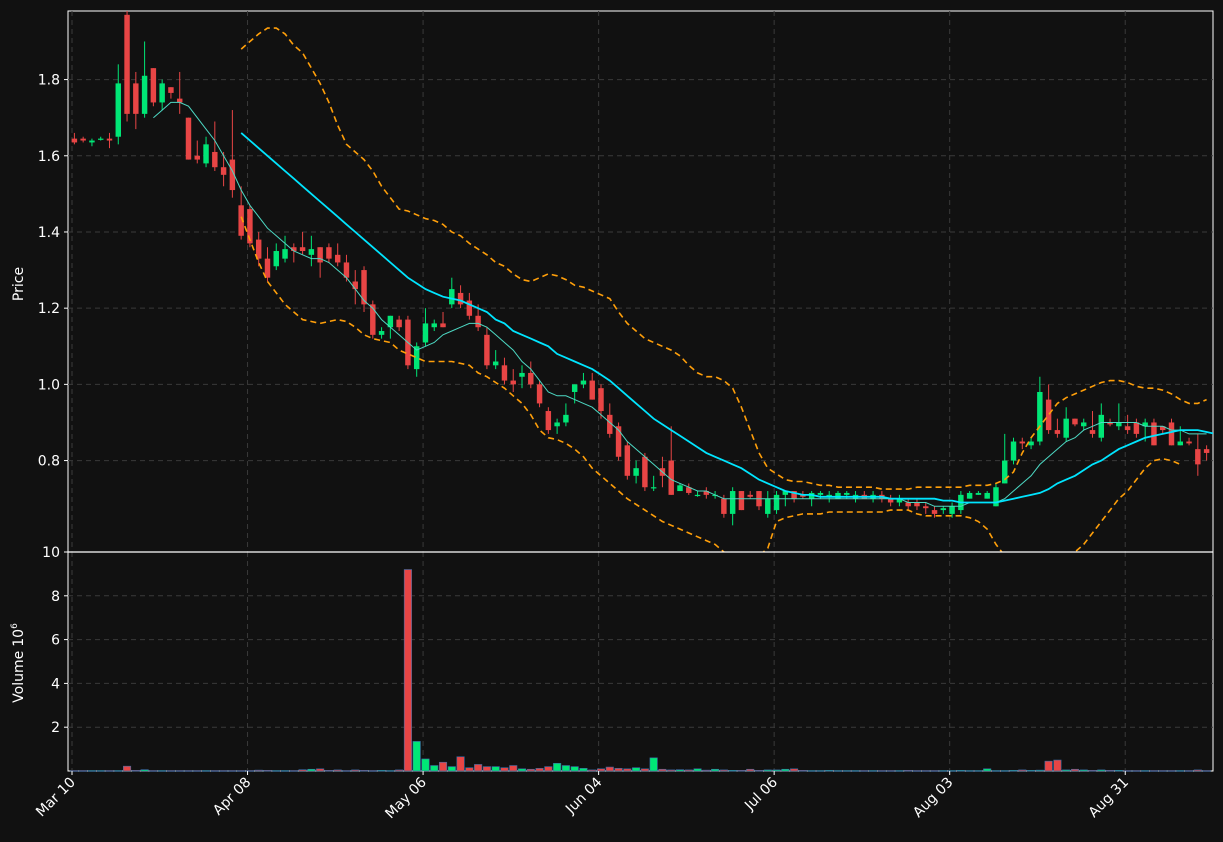 This screenshot has height=842, width=1223. Describe the element at coordinates (761, 794) in the screenshot. I see `x-tick-label: Jul 06` at that location.